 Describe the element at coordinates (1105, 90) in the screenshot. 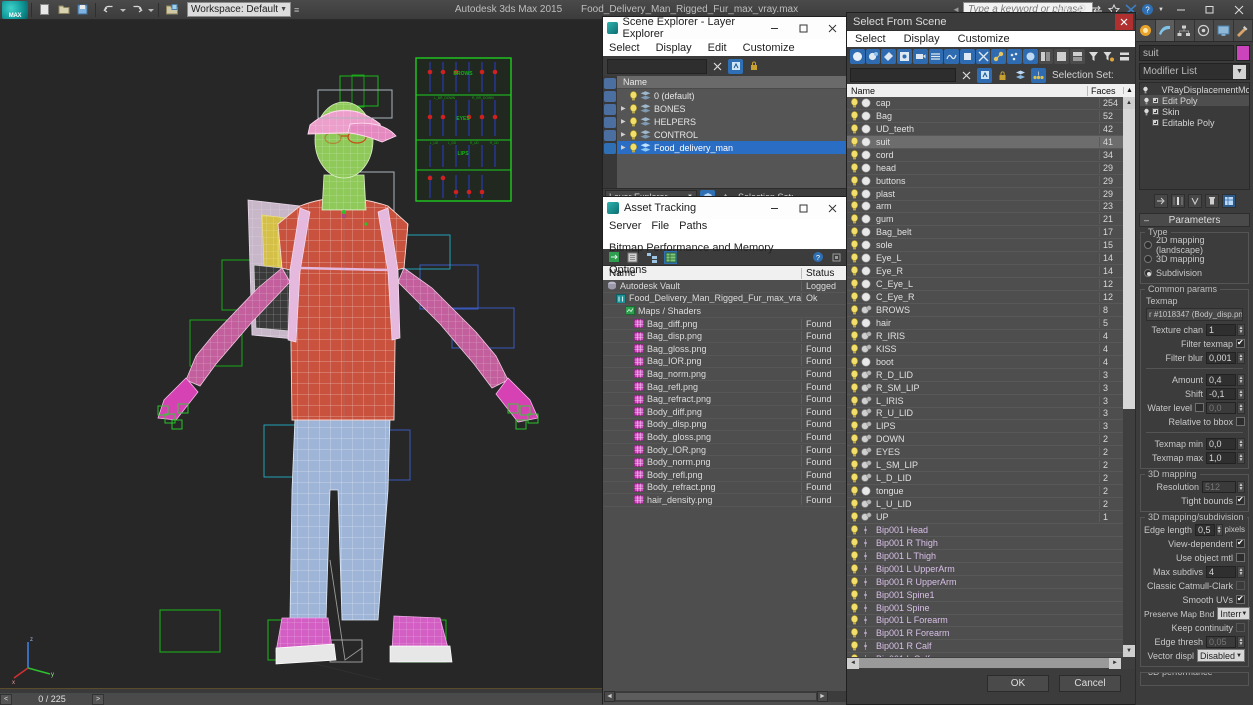

I see `sfs-column-faces: Faces` at that location.